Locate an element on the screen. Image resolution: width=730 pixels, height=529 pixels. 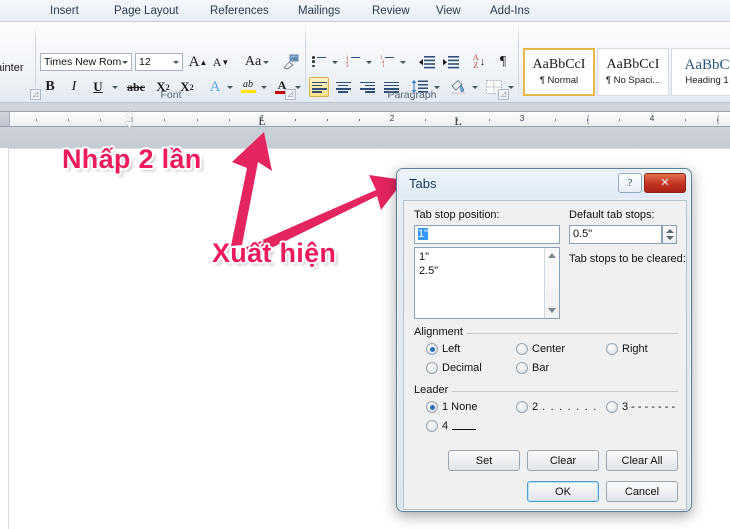
radio-label: 2 is located at coordinates (535, 407).